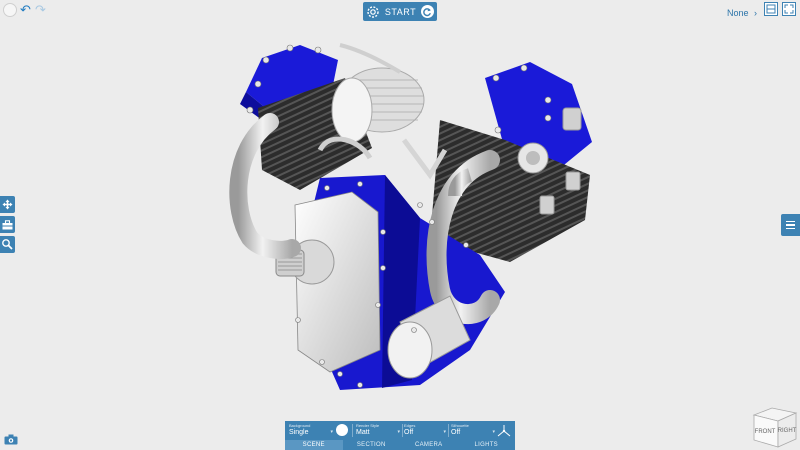 The width and height of the screenshot is (800, 450). I want to click on start-label: START, so click(400, 11).